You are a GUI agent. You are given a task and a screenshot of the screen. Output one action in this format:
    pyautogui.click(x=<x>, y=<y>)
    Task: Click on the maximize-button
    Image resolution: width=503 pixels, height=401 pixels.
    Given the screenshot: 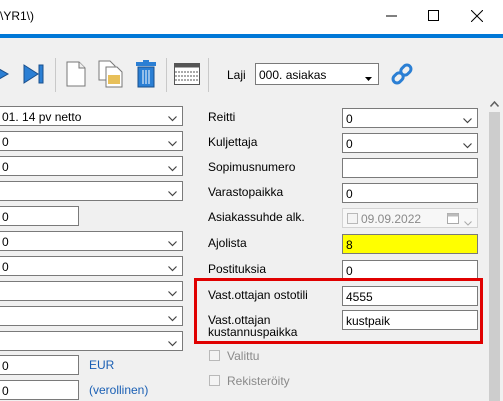 What is the action you would take?
    pyautogui.click(x=433, y=17)
    